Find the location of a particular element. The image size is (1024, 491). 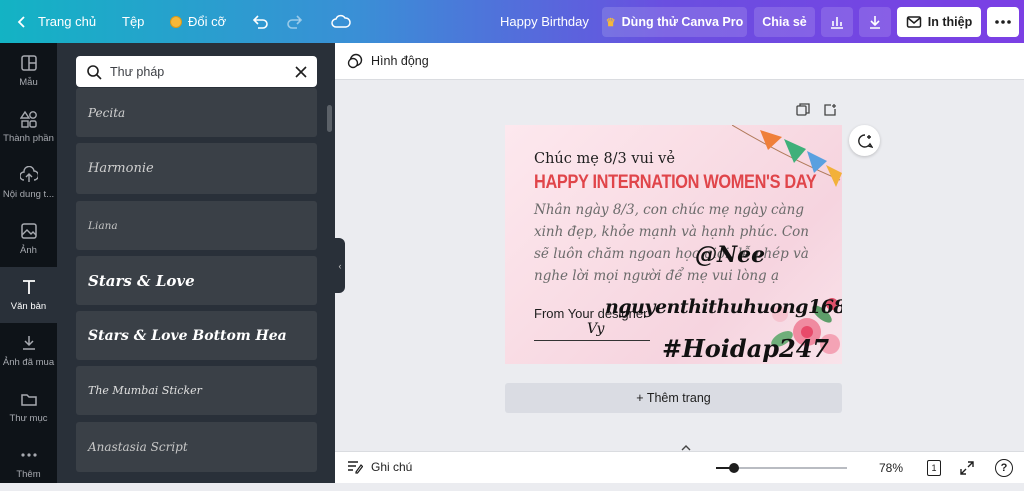

rail-item-photos: Ảnh is located at coordinates (28, 239).